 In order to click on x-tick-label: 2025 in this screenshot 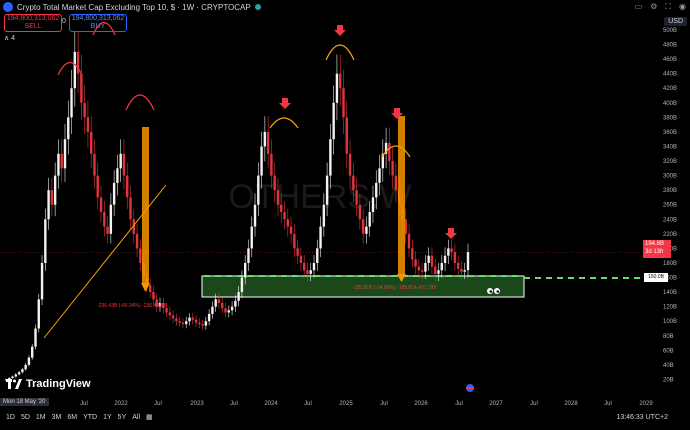, I will do `click(346, 404)`.